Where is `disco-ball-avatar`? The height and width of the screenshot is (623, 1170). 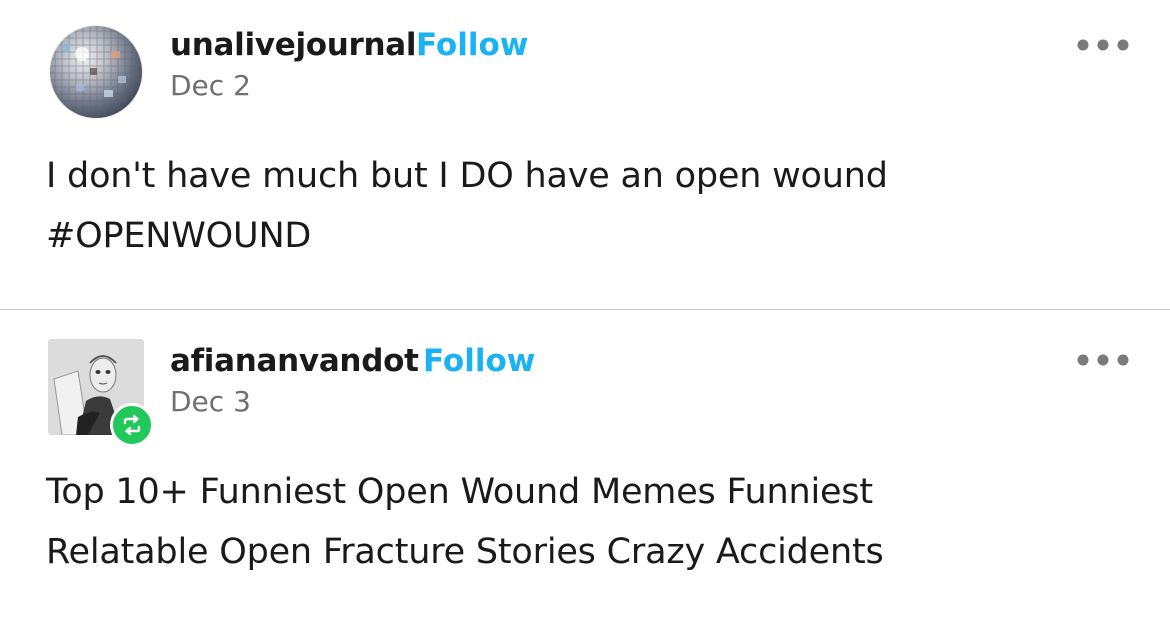 disco-ball-avatar is located at coordinates (96, 72).